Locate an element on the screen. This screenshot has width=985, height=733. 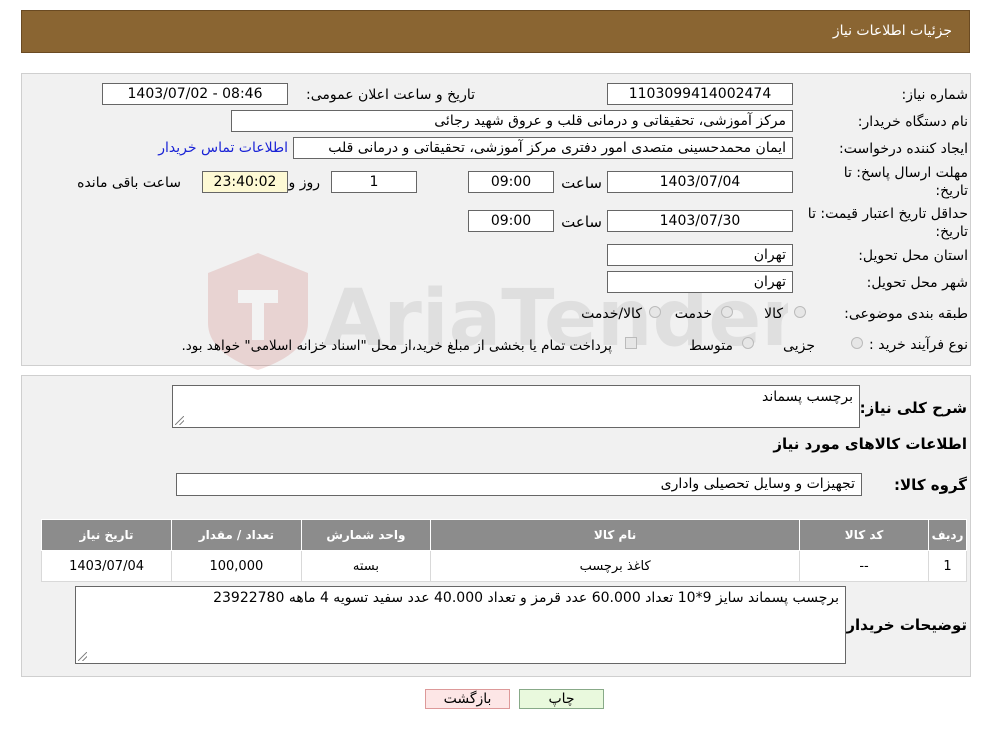
category-goods-radio is located at coordinates (800, 312).